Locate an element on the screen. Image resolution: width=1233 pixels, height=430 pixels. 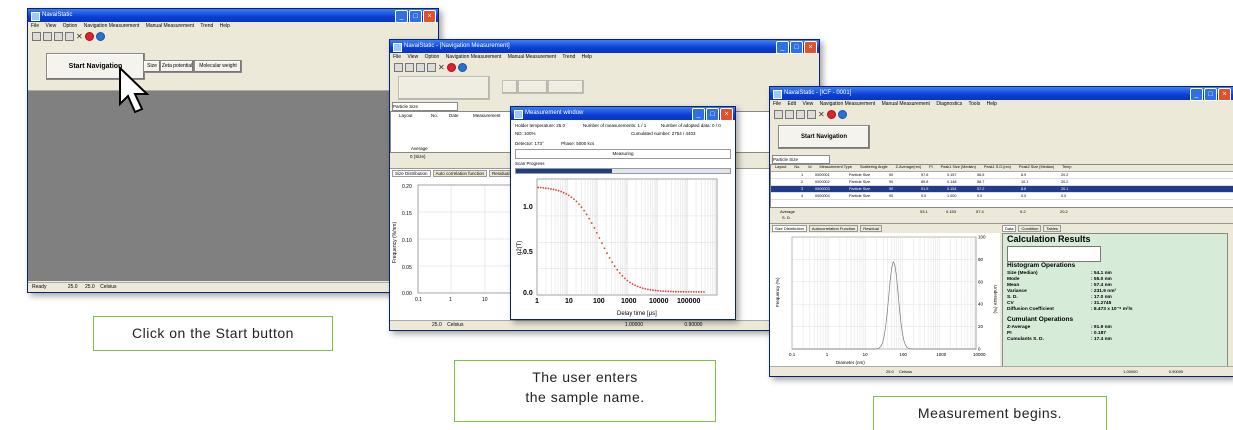
cumulated-number: Cumulated number: 2754 / 4403 is located at coordinates (663, 133).